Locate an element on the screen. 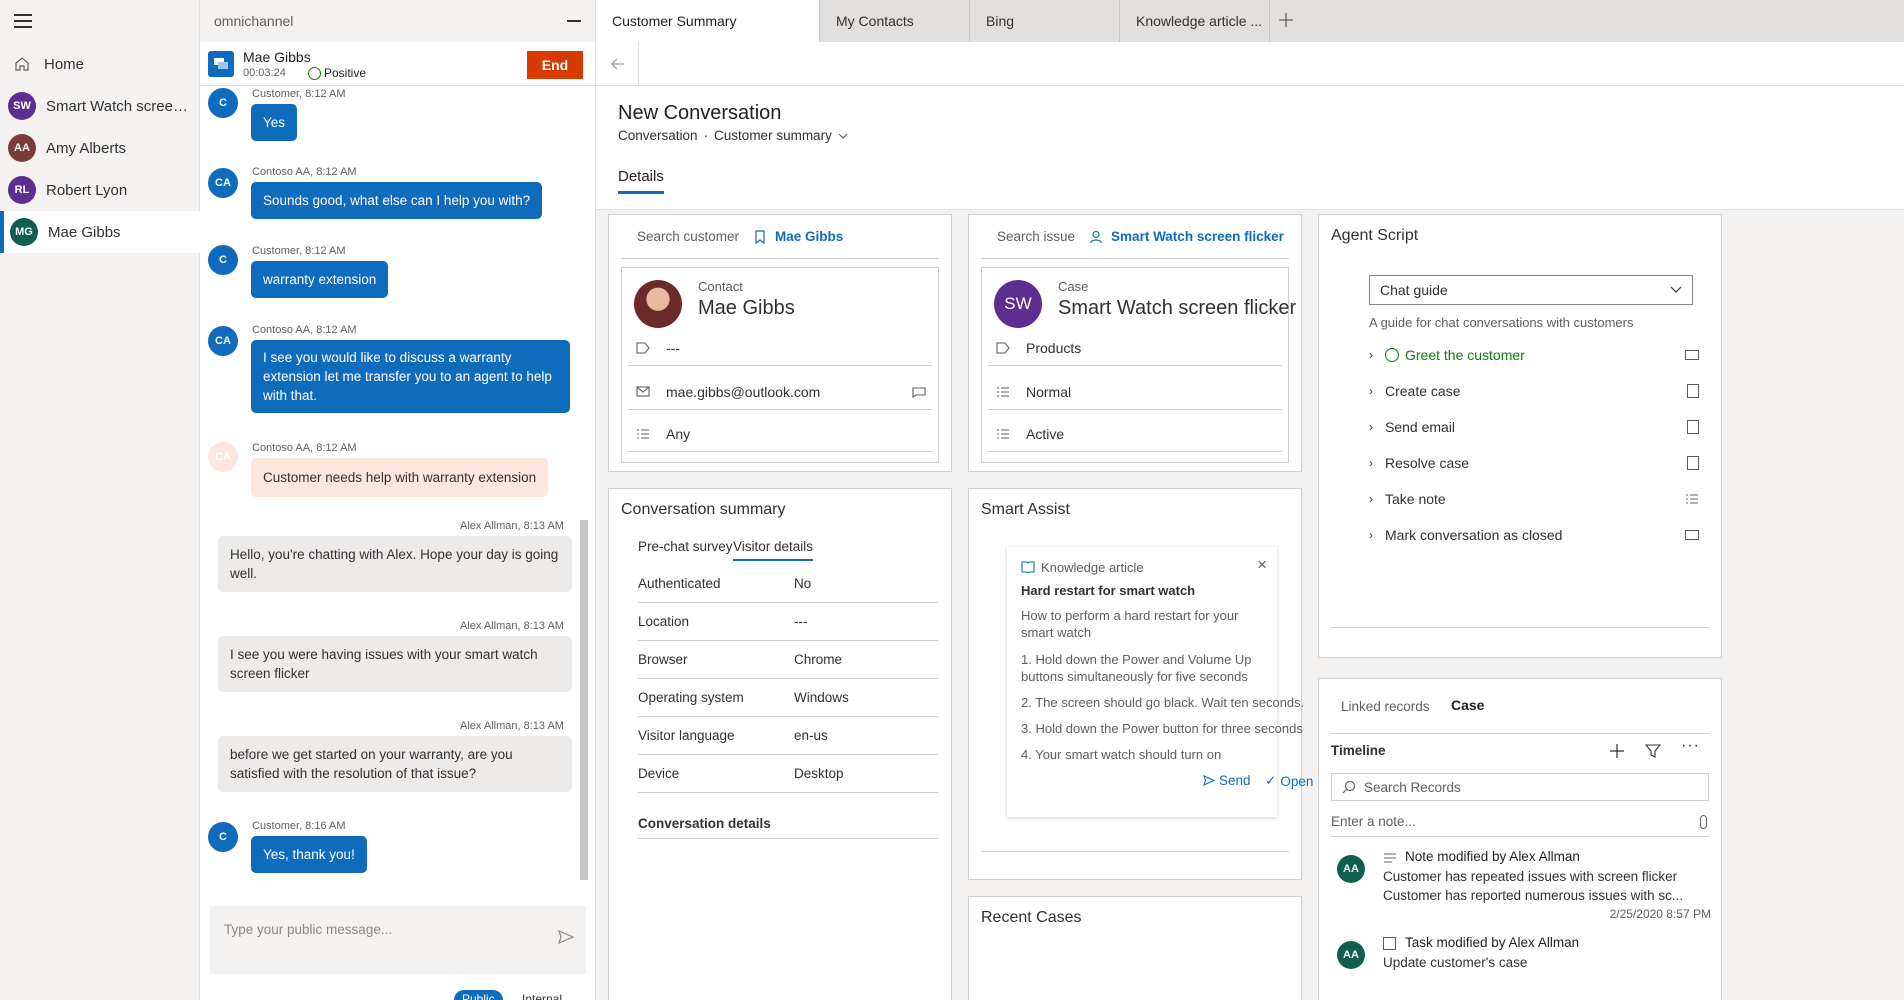  script-select: Chat guide is located at coordinates (1531, 290).